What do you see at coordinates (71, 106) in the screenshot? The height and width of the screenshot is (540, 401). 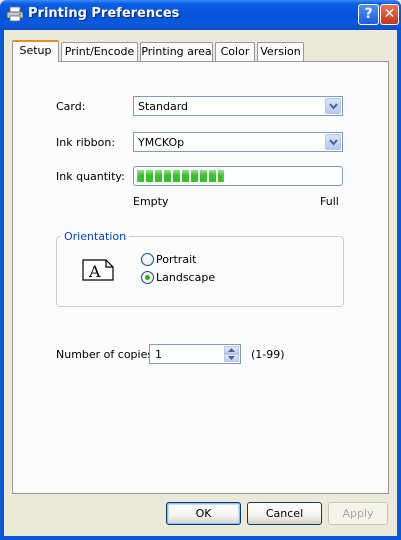 I see `card-label: Card:` at bounding box center [71, 106].